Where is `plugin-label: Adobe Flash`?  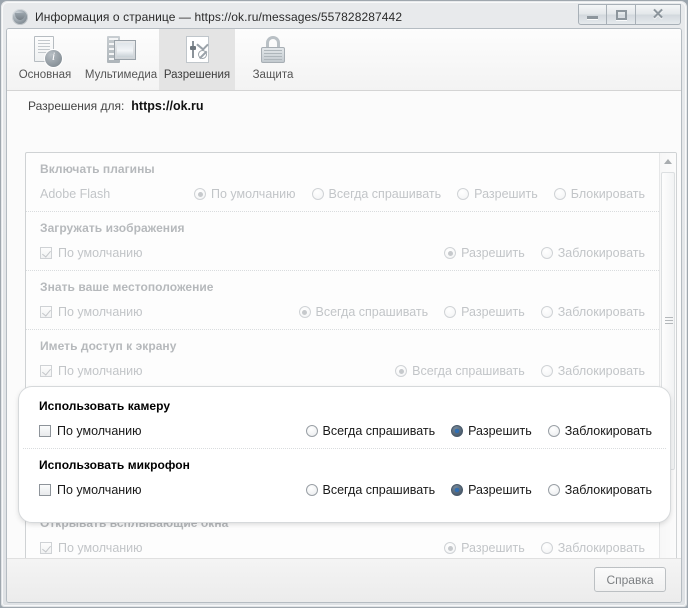 plugin-label: Adobe Flash is located at coordinates (75, 194).